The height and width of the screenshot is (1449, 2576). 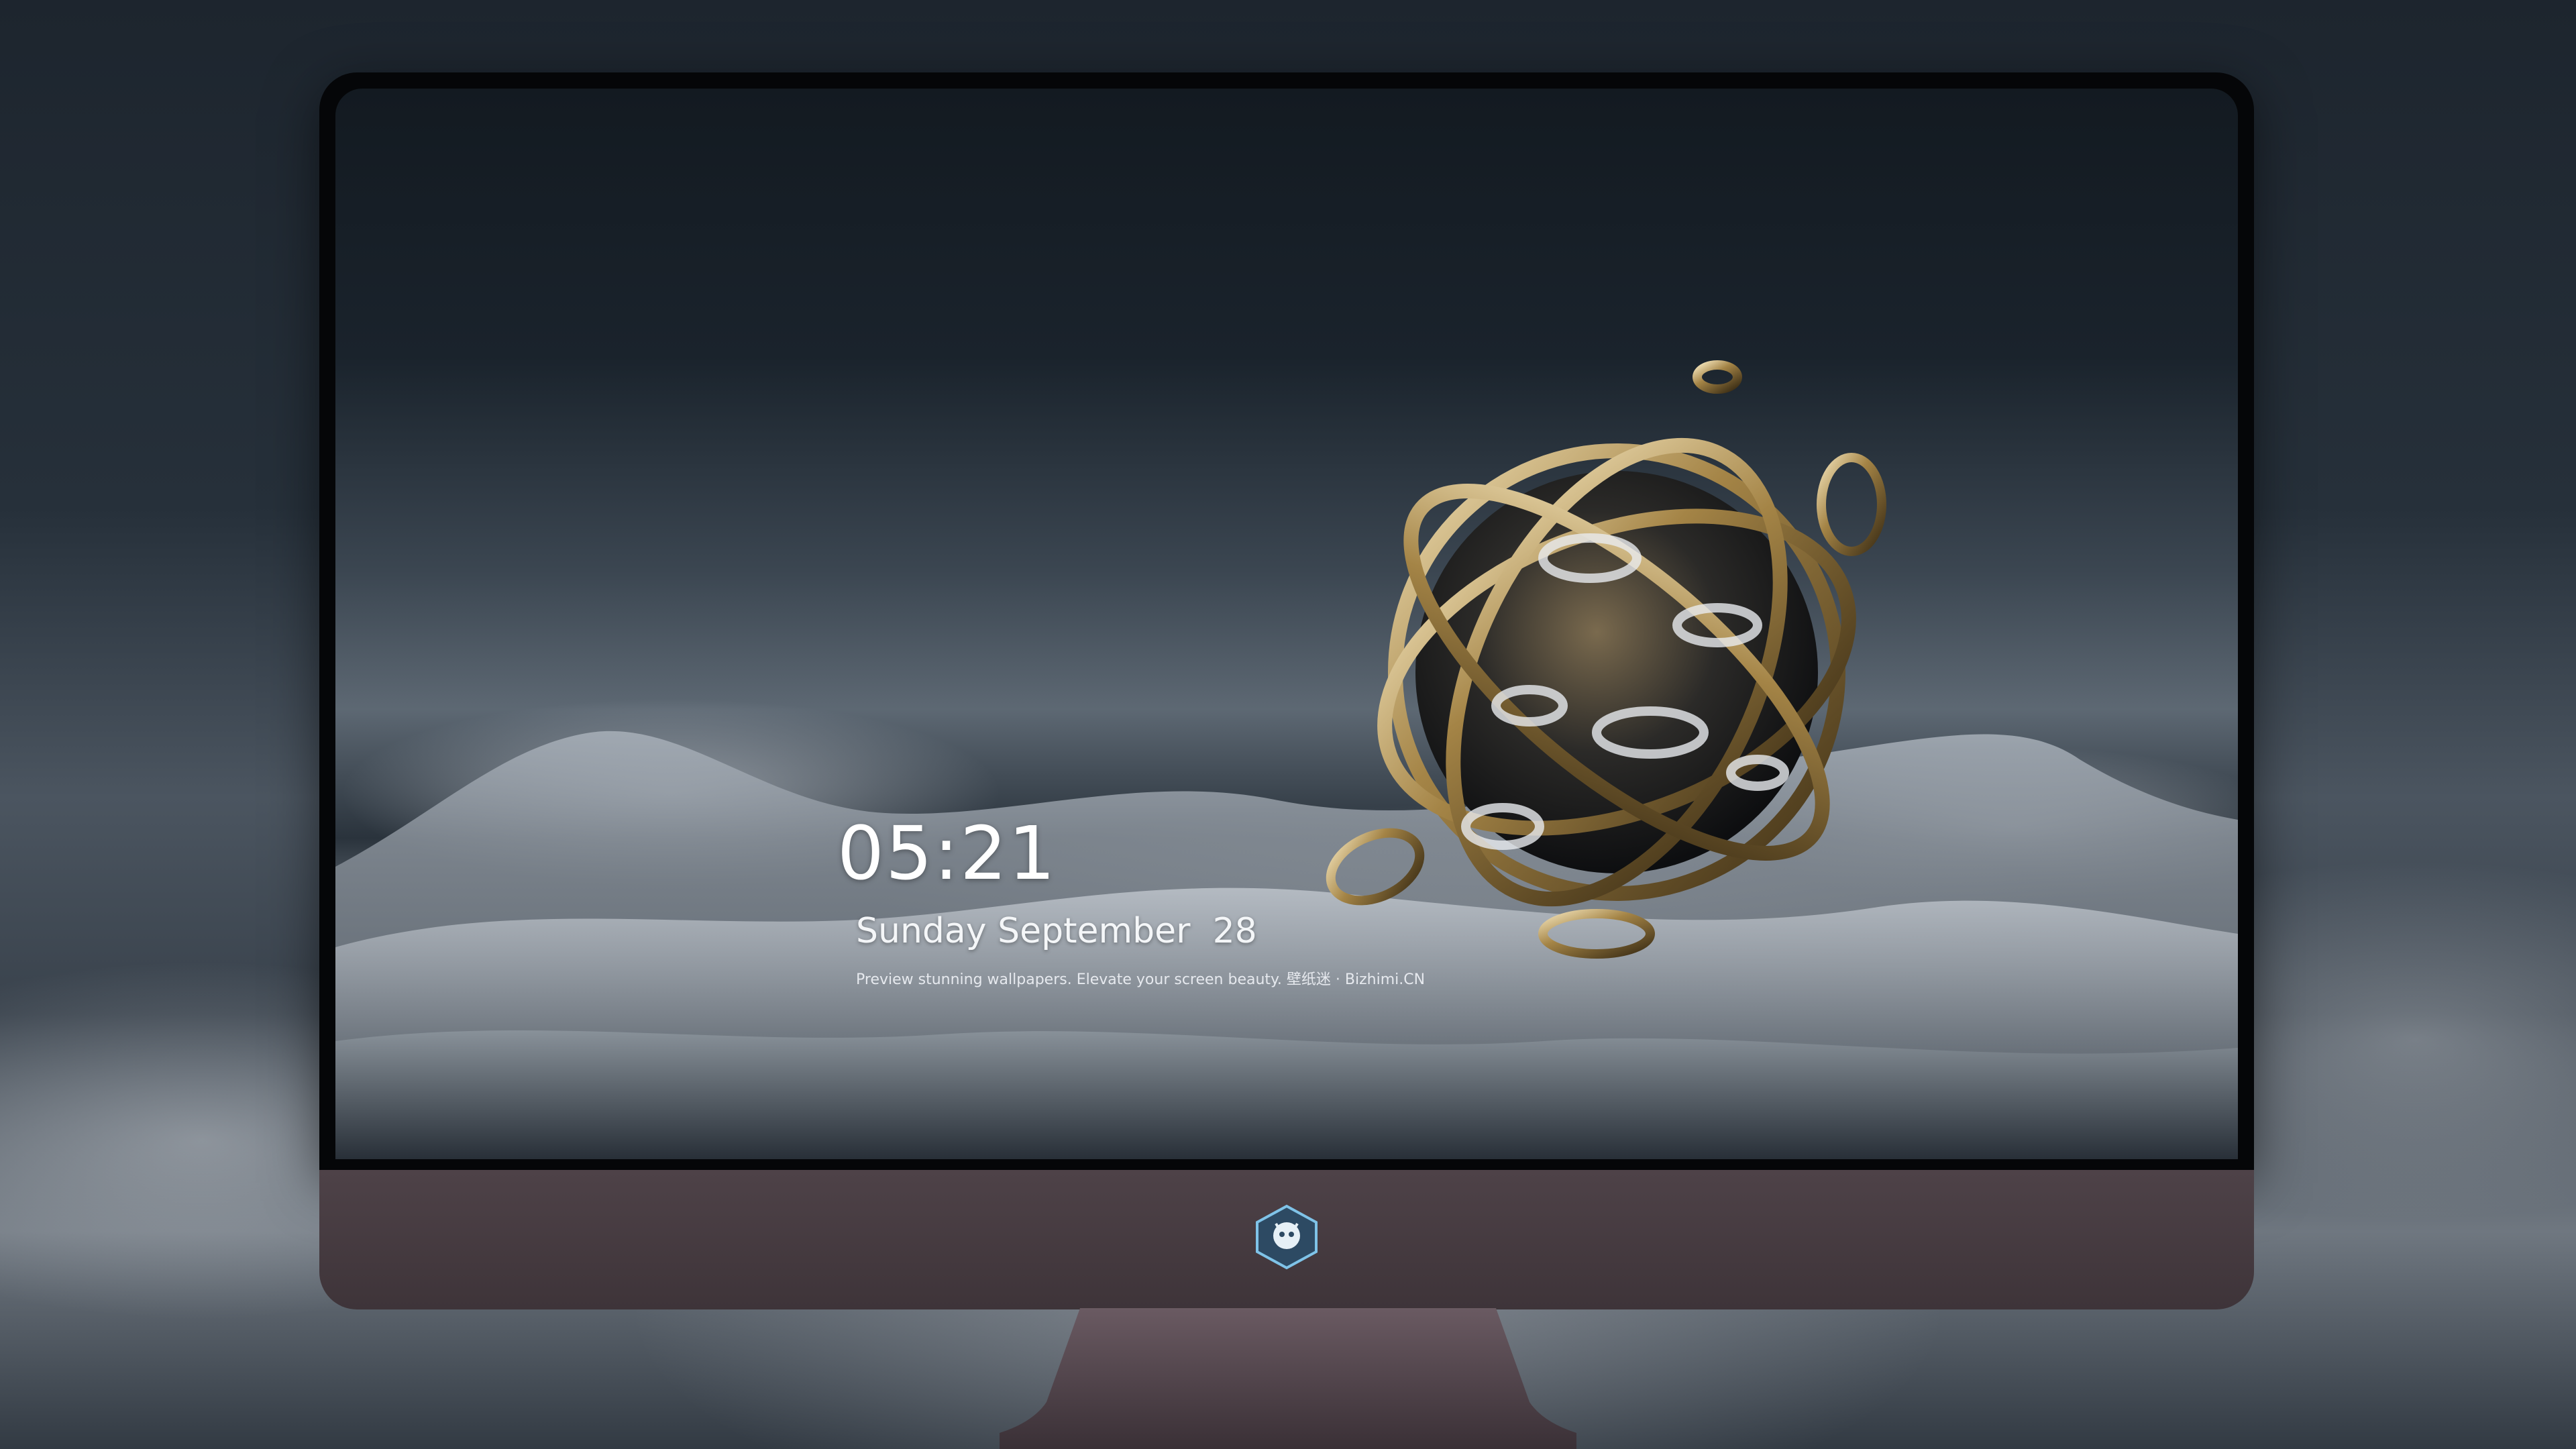 I want to click on lock-clock-time: 05:21, so click(x=947, y=853).